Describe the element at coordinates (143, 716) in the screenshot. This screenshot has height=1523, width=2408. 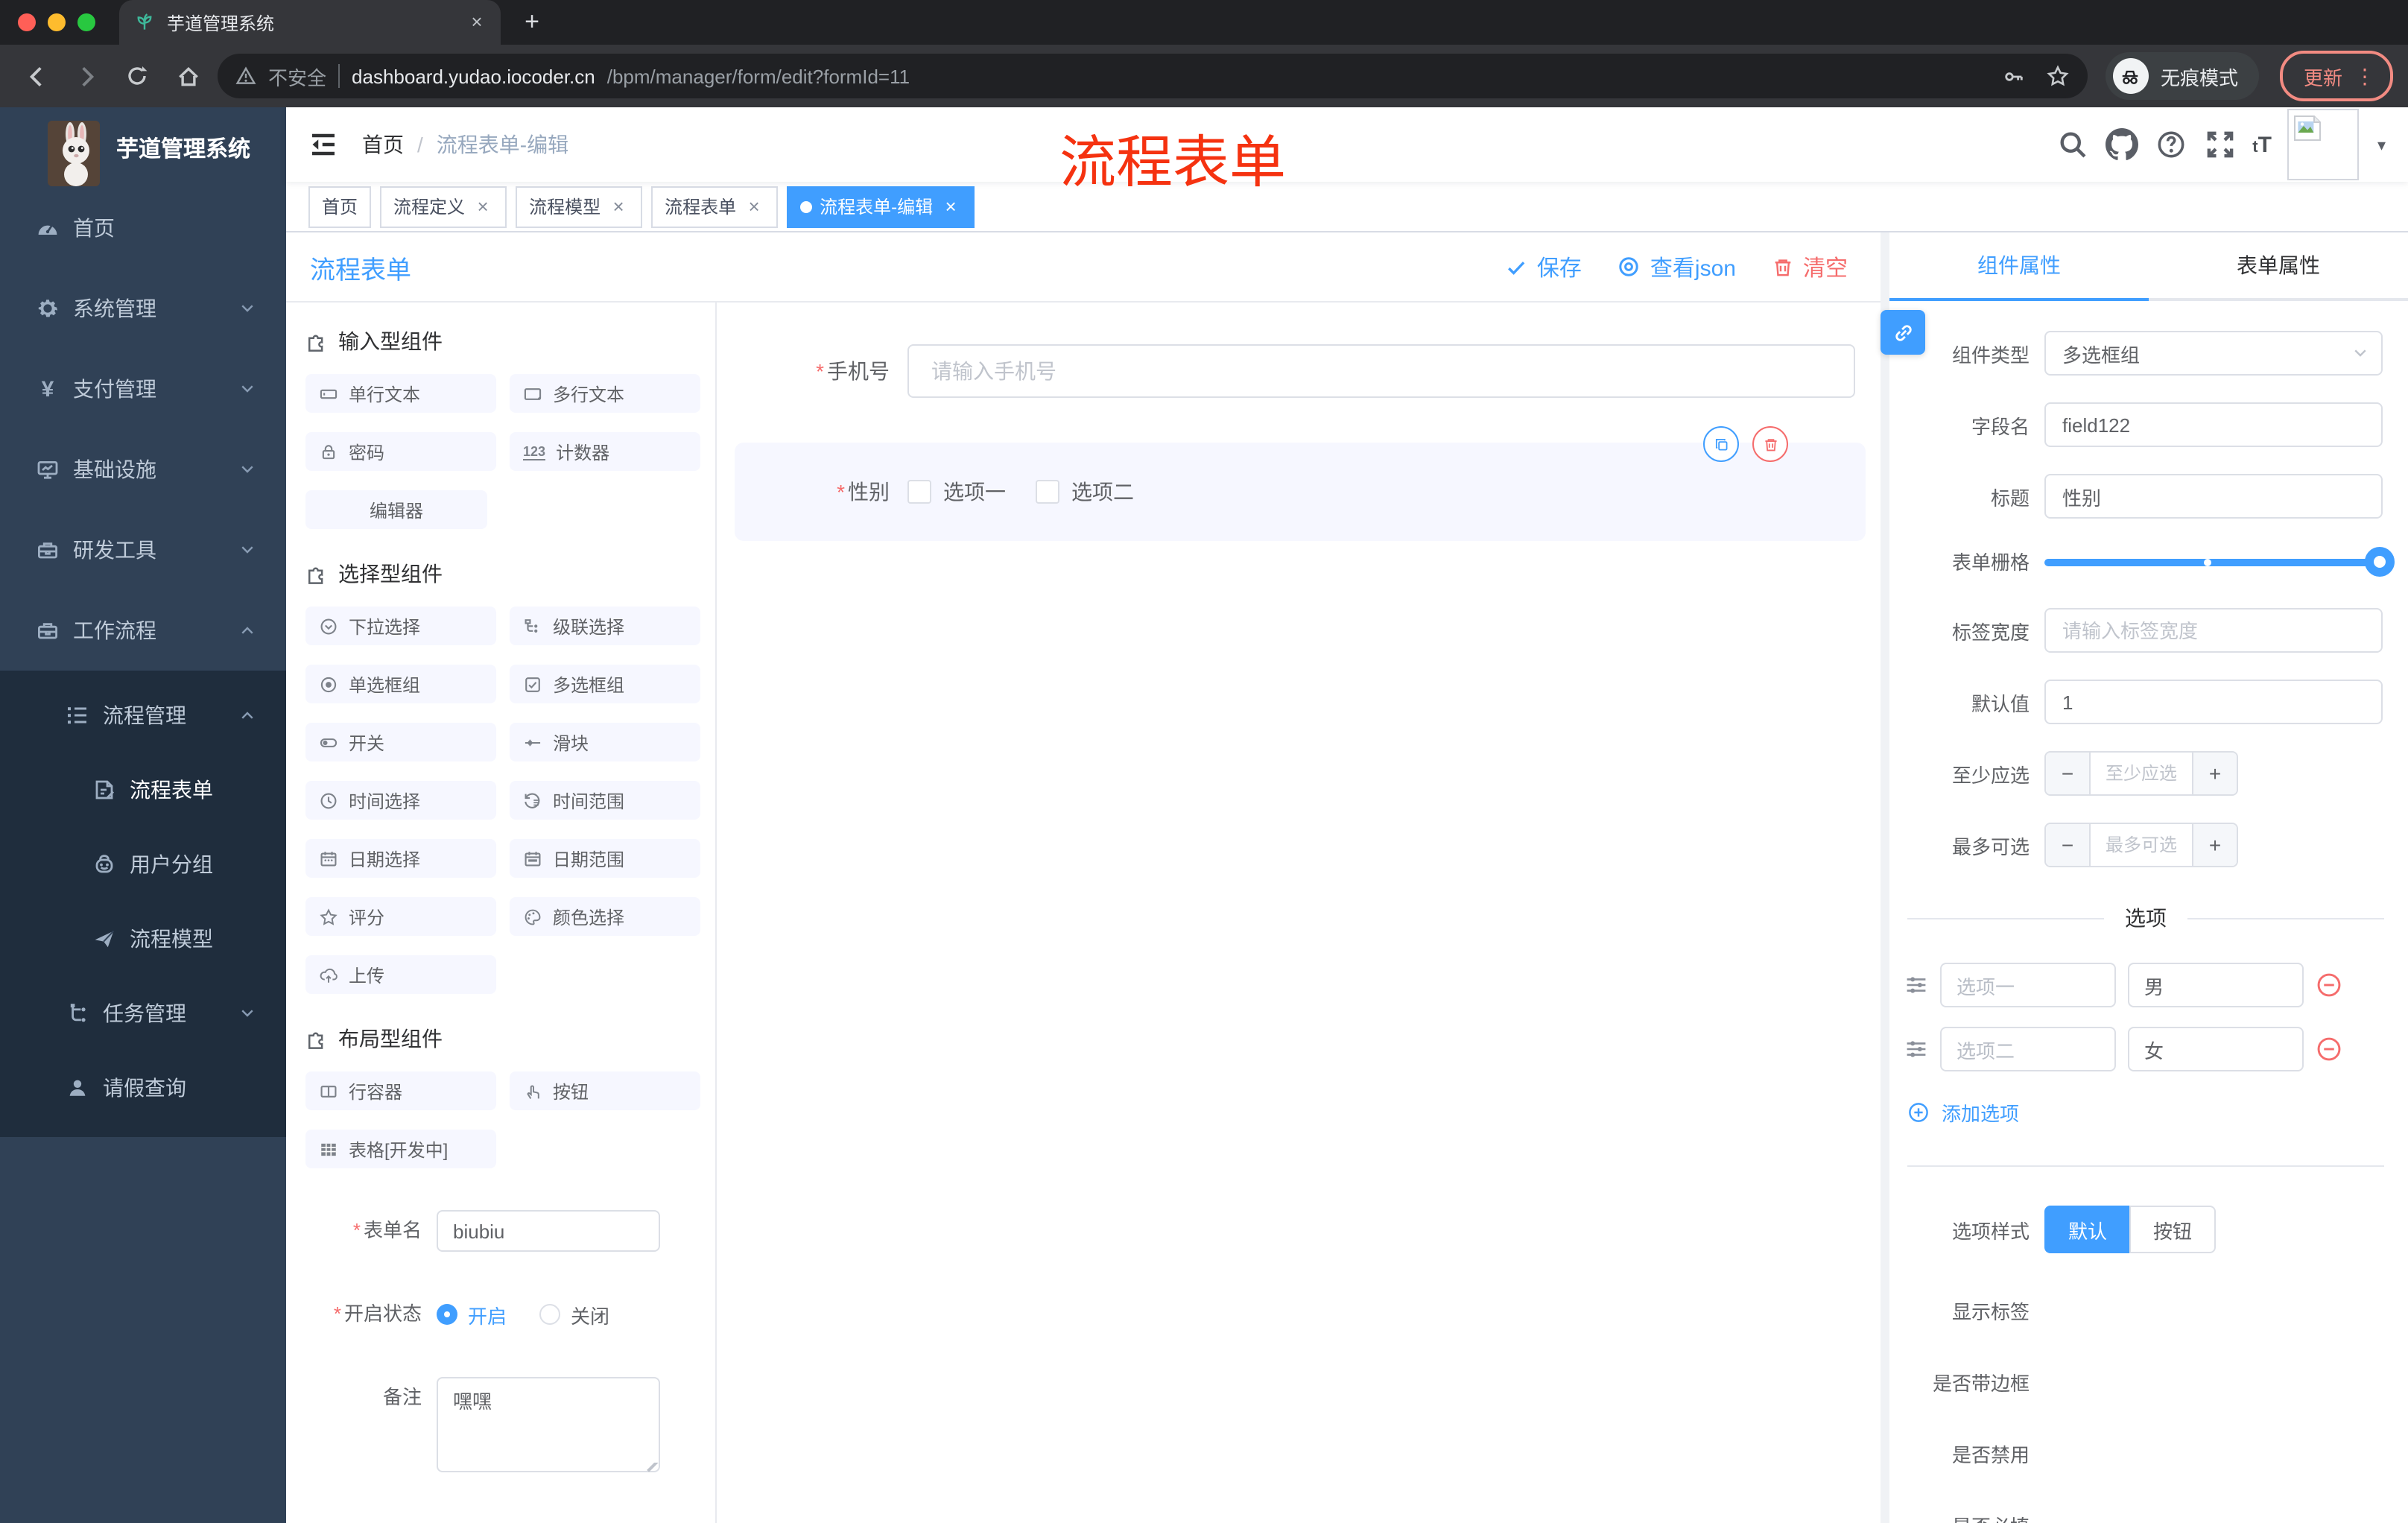
I see `sidebar-item-process-mgmt: 流程管理` at that location.